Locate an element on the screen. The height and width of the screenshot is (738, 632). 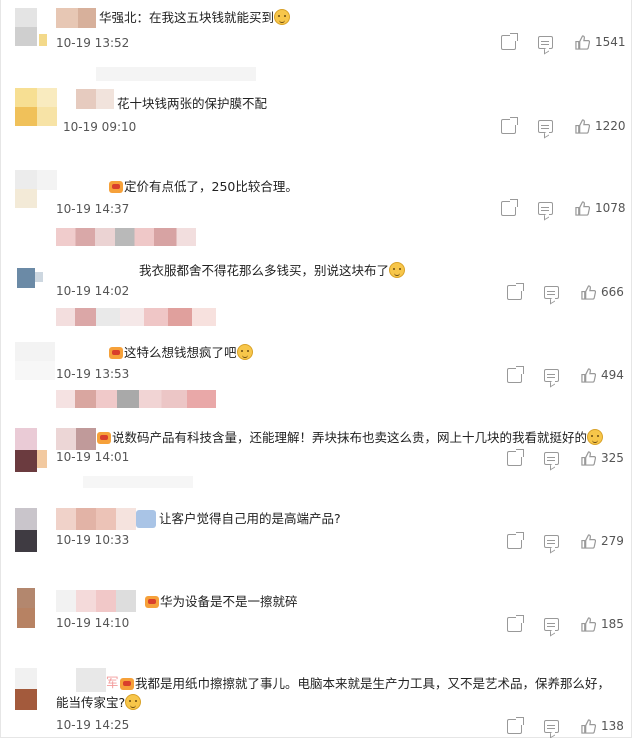
comment-body: 说数码产品有科技含量，还能理解！弄块抹布也卖这么贵，网上十几块的我看就挺好的 is located at coordinates (350, 437).